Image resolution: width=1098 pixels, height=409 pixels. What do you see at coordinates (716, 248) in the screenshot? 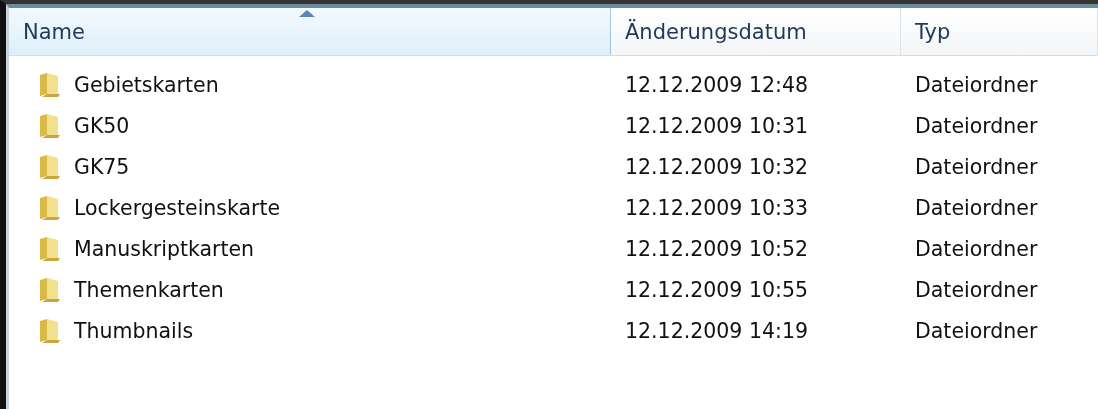
I see `date-modified: 12.12.2009 10:52` at bounding box center [716, 248].